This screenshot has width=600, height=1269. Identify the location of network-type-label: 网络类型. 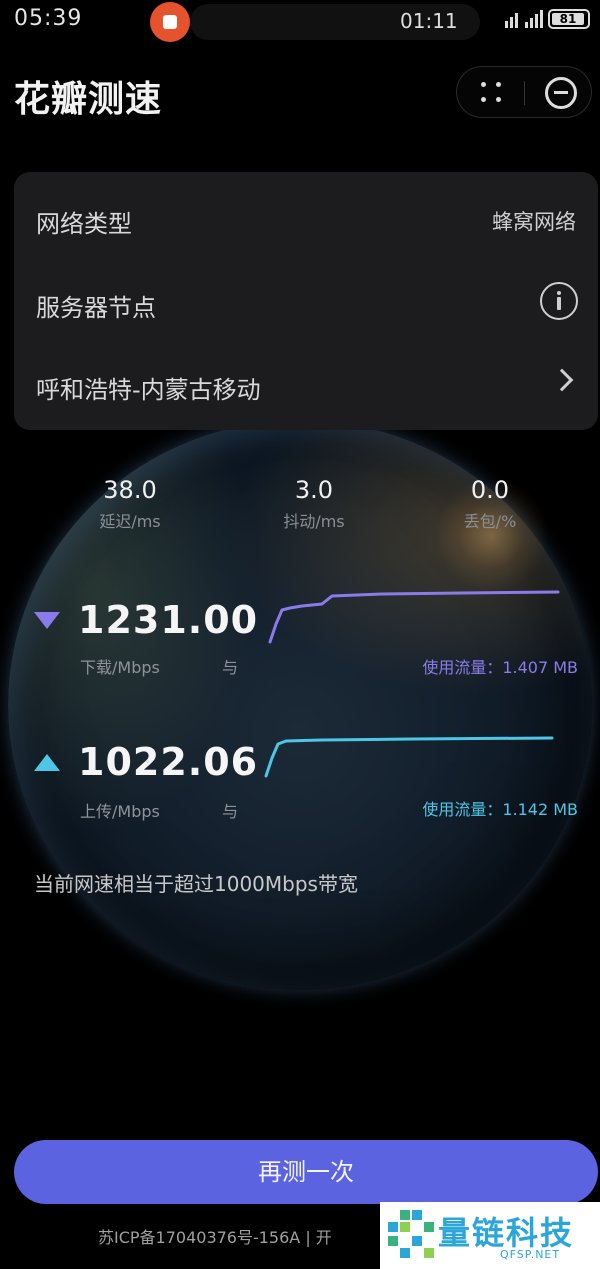
(84, 224).